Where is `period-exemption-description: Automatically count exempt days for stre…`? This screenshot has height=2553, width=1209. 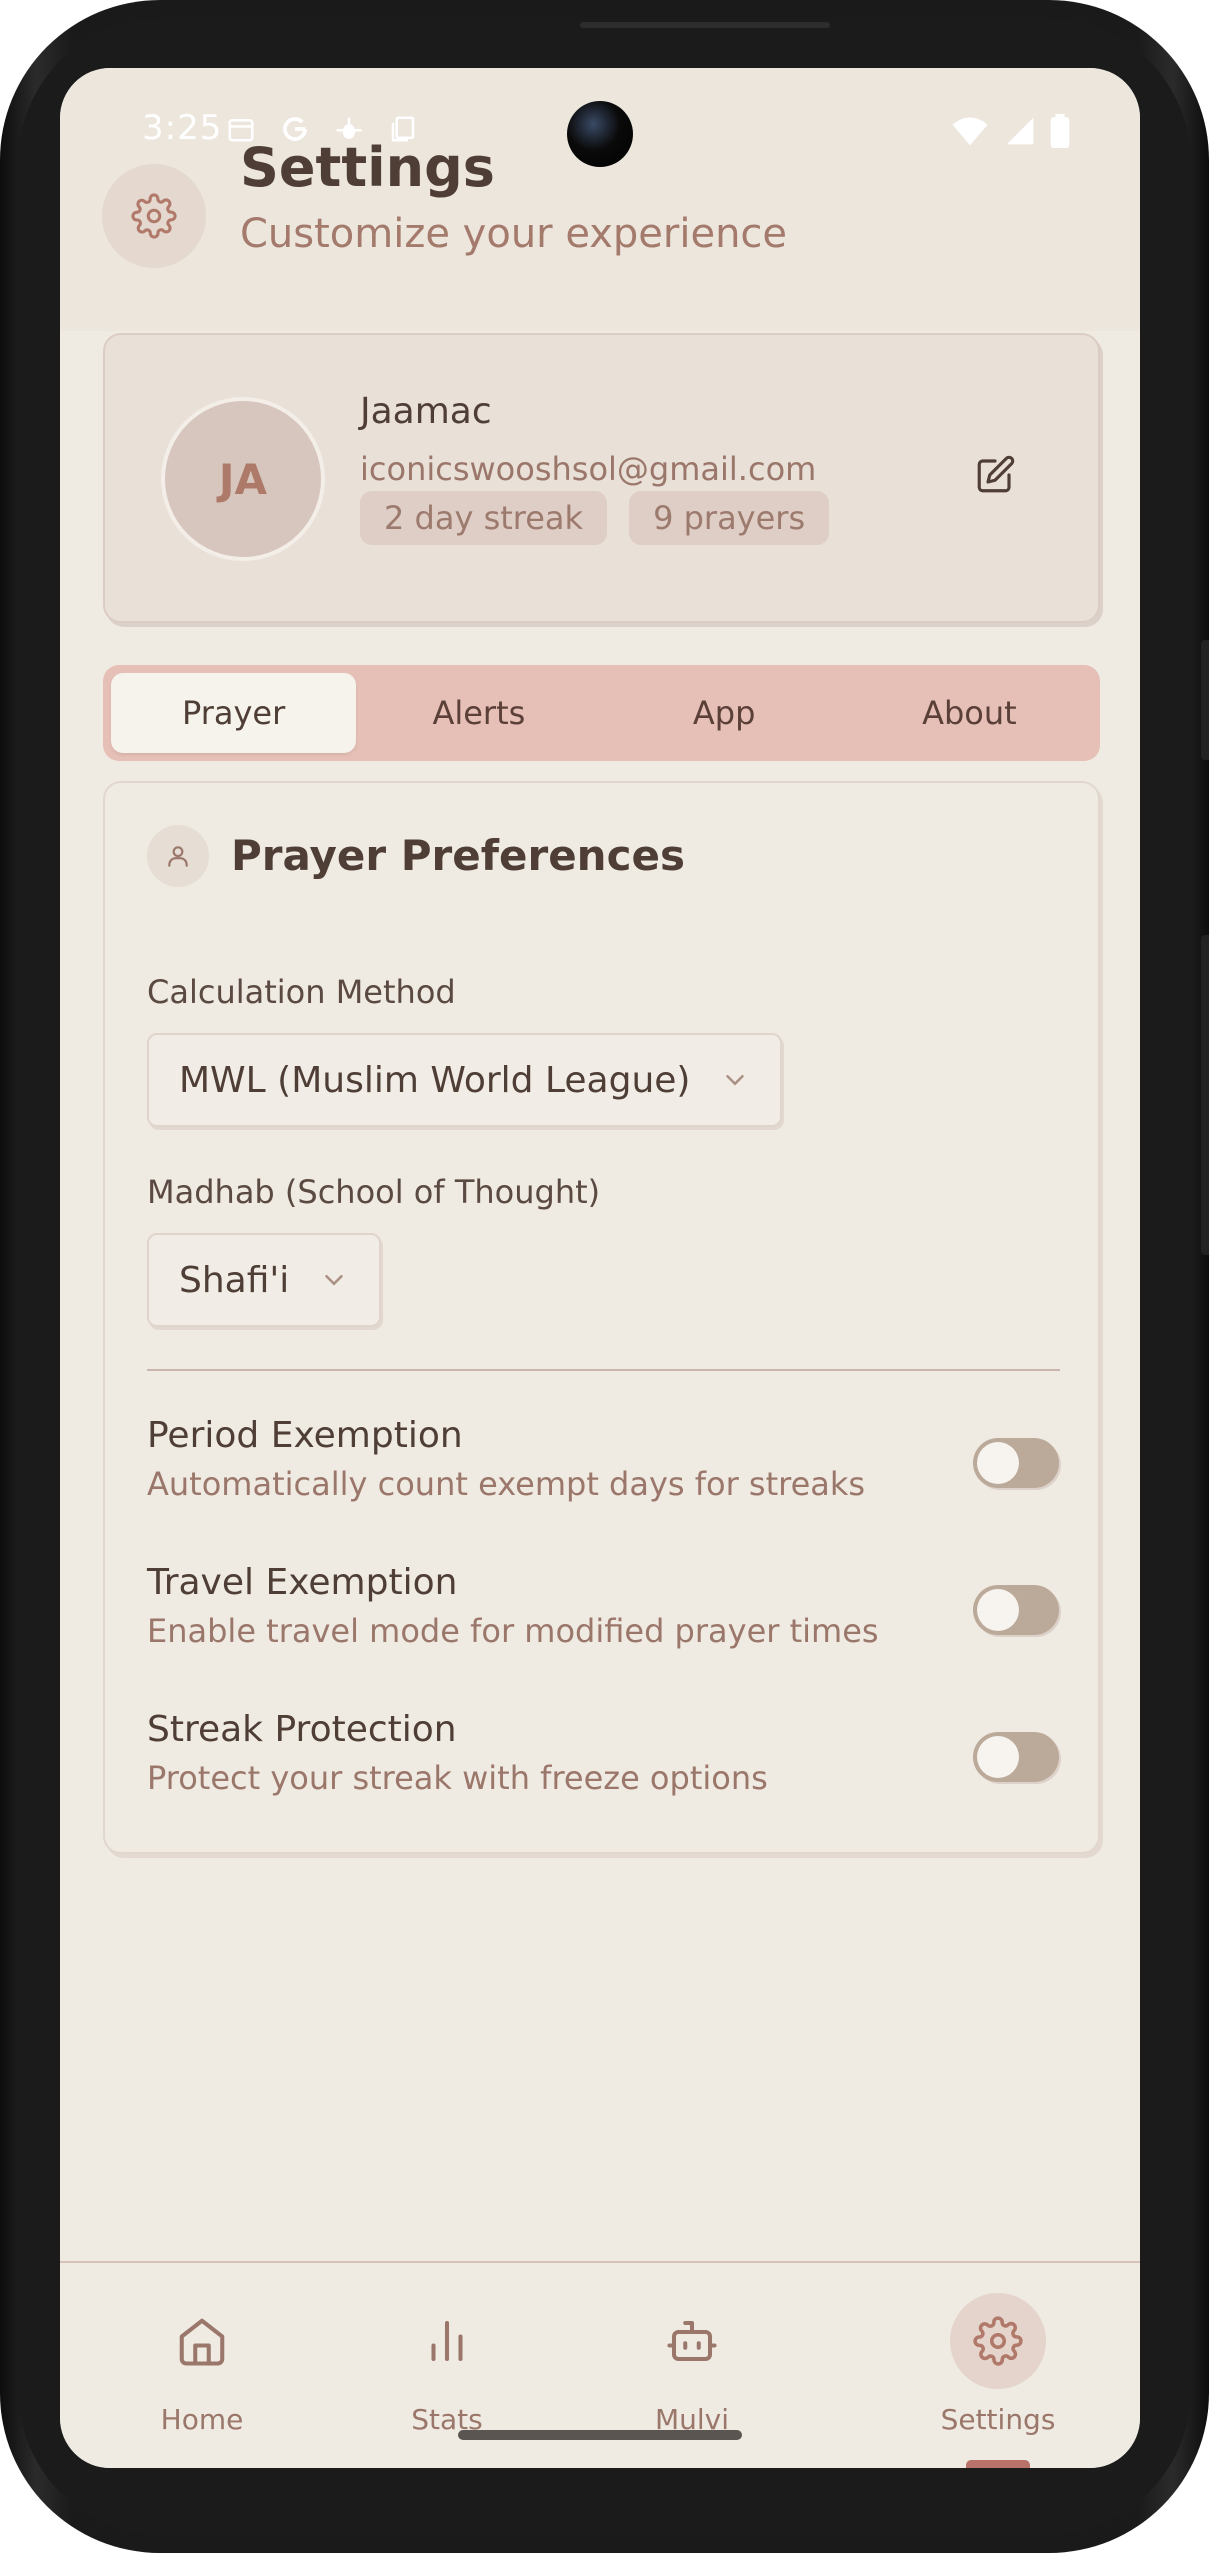
period-exemption-description: Automatically count exempt days for stre… is located at coordinates (506, 1484).